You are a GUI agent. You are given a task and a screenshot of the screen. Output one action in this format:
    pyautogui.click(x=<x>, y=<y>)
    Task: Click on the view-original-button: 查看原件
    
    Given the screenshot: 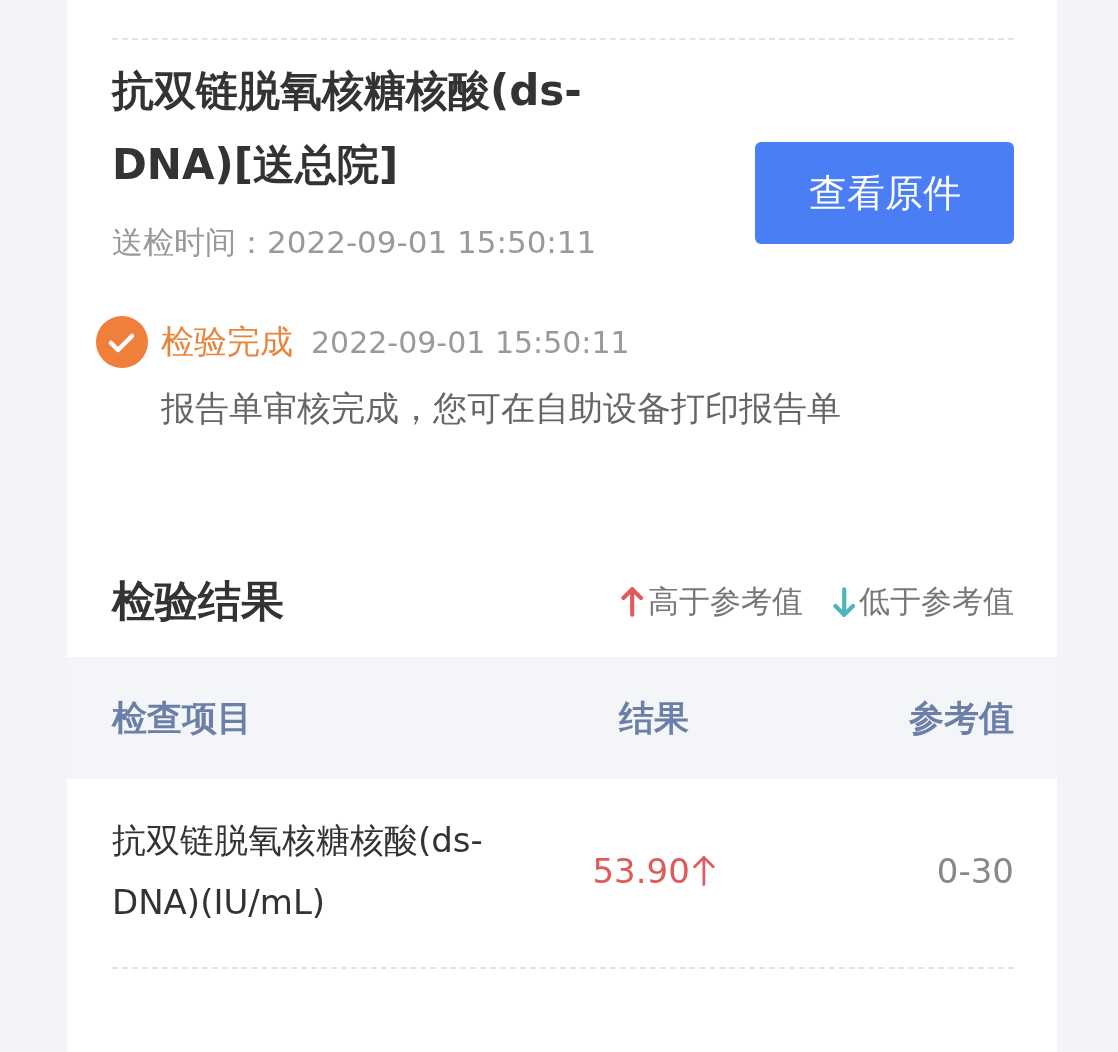 What is the action you would take?
    pyautogui.click(x=884, y=193)
    